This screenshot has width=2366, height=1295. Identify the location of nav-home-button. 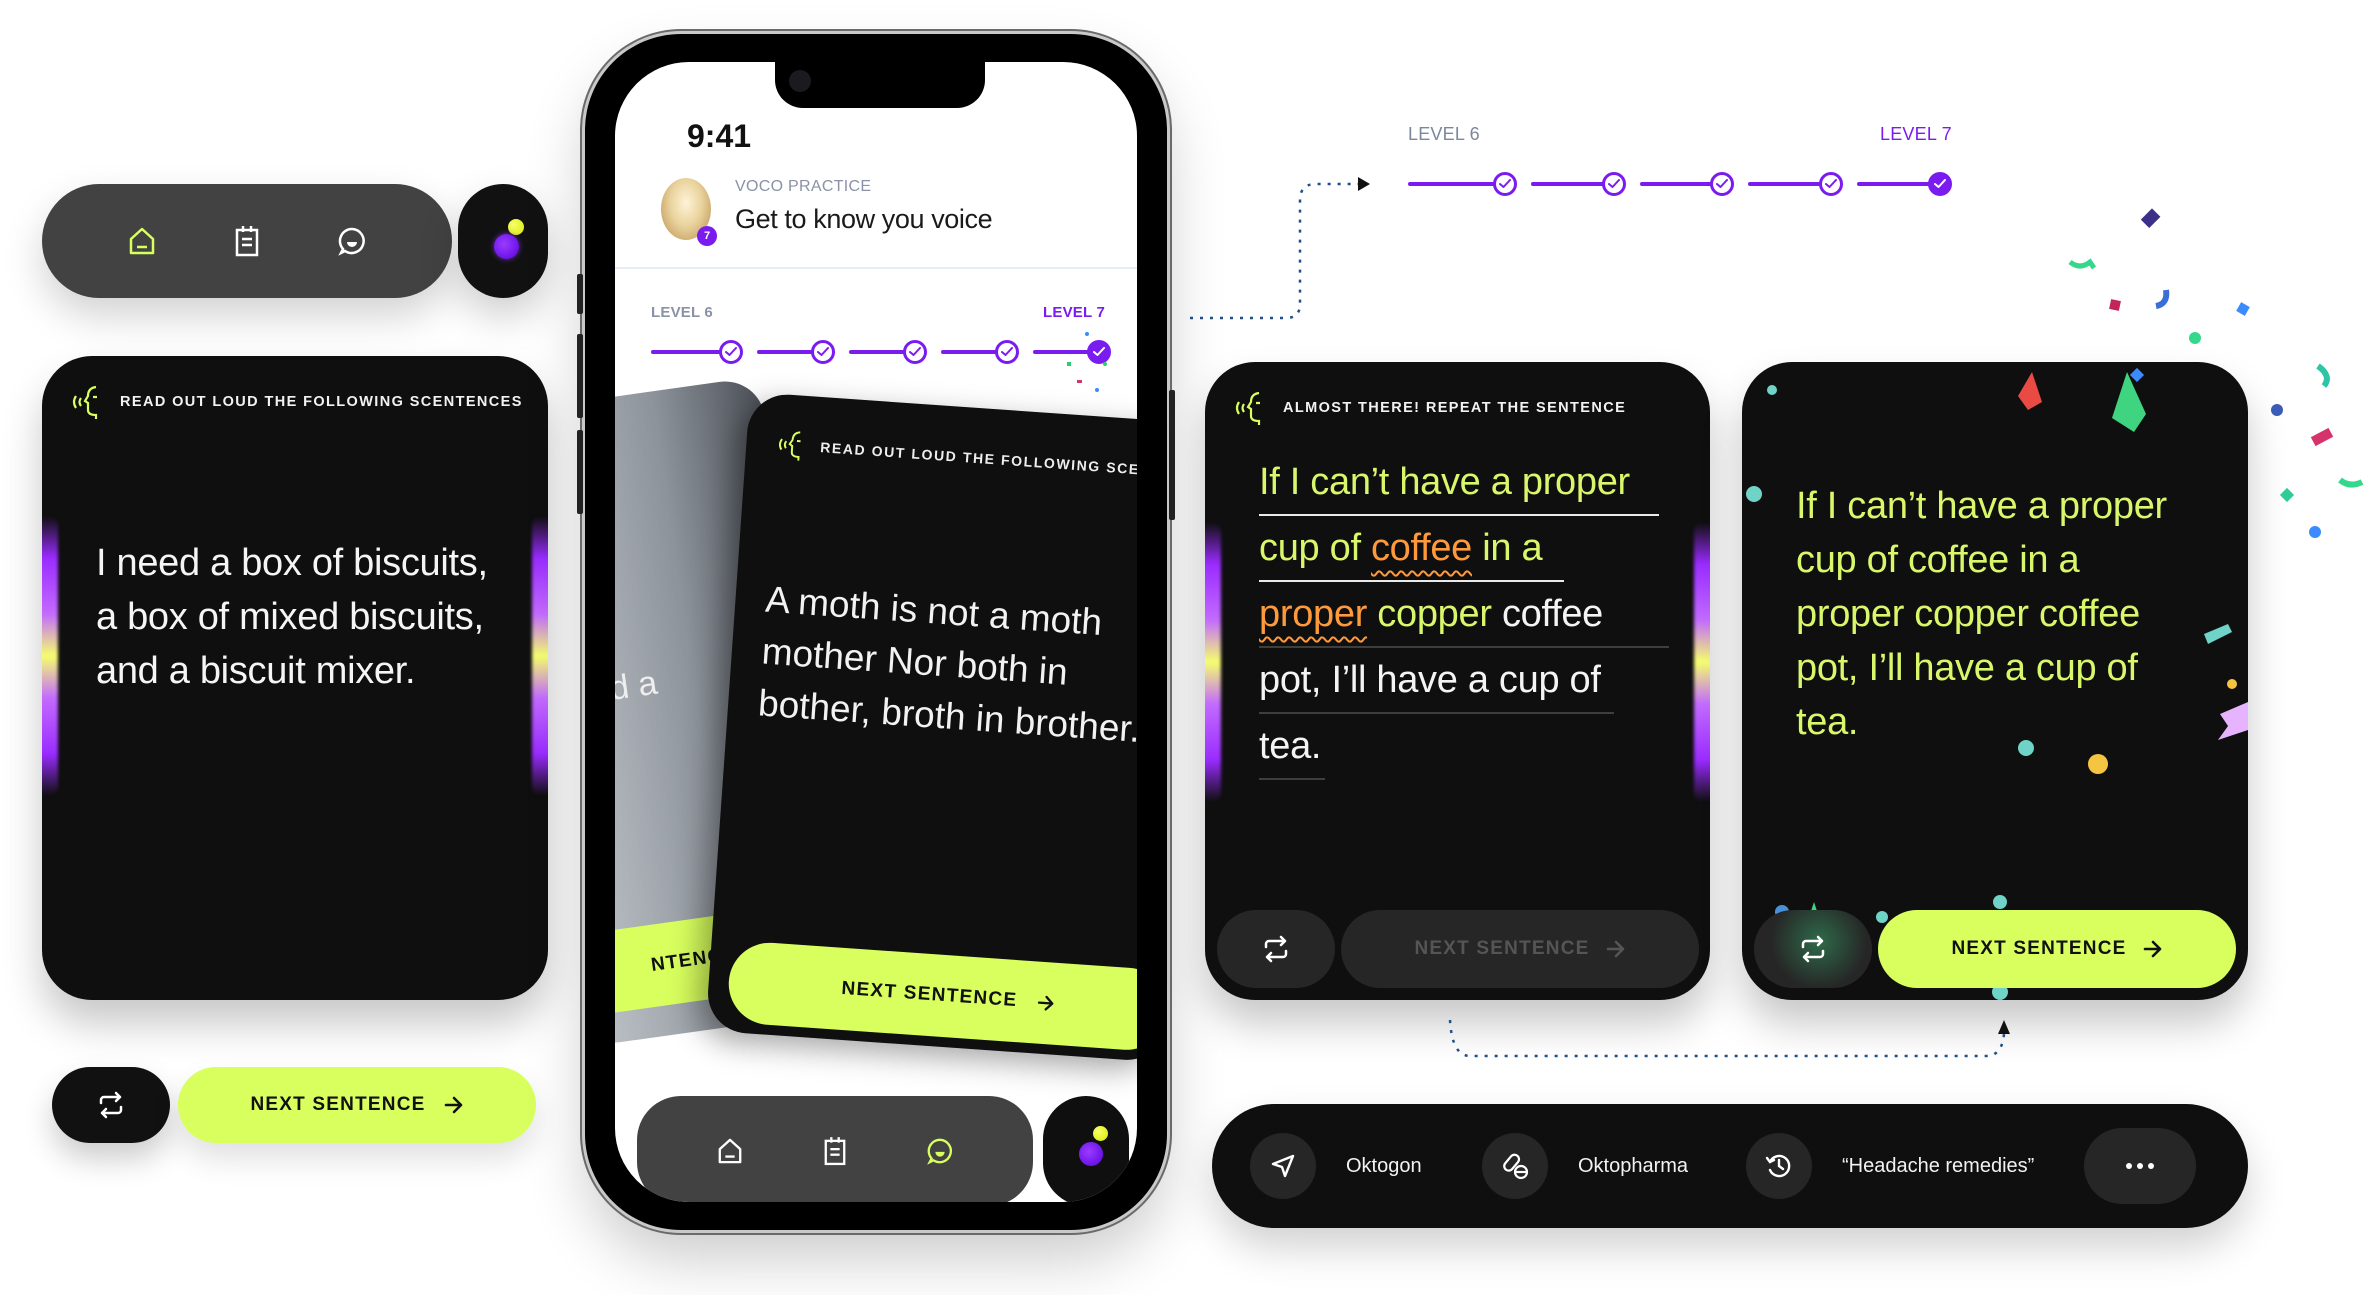
(142, 241).